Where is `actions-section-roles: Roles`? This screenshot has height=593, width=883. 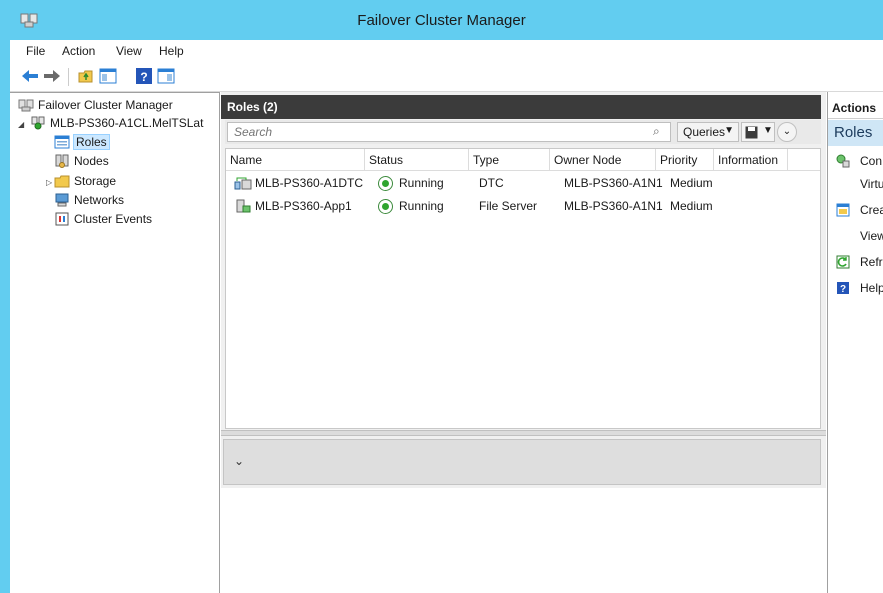 actions-section-roles: Roles is located at coordinates (855, 133).